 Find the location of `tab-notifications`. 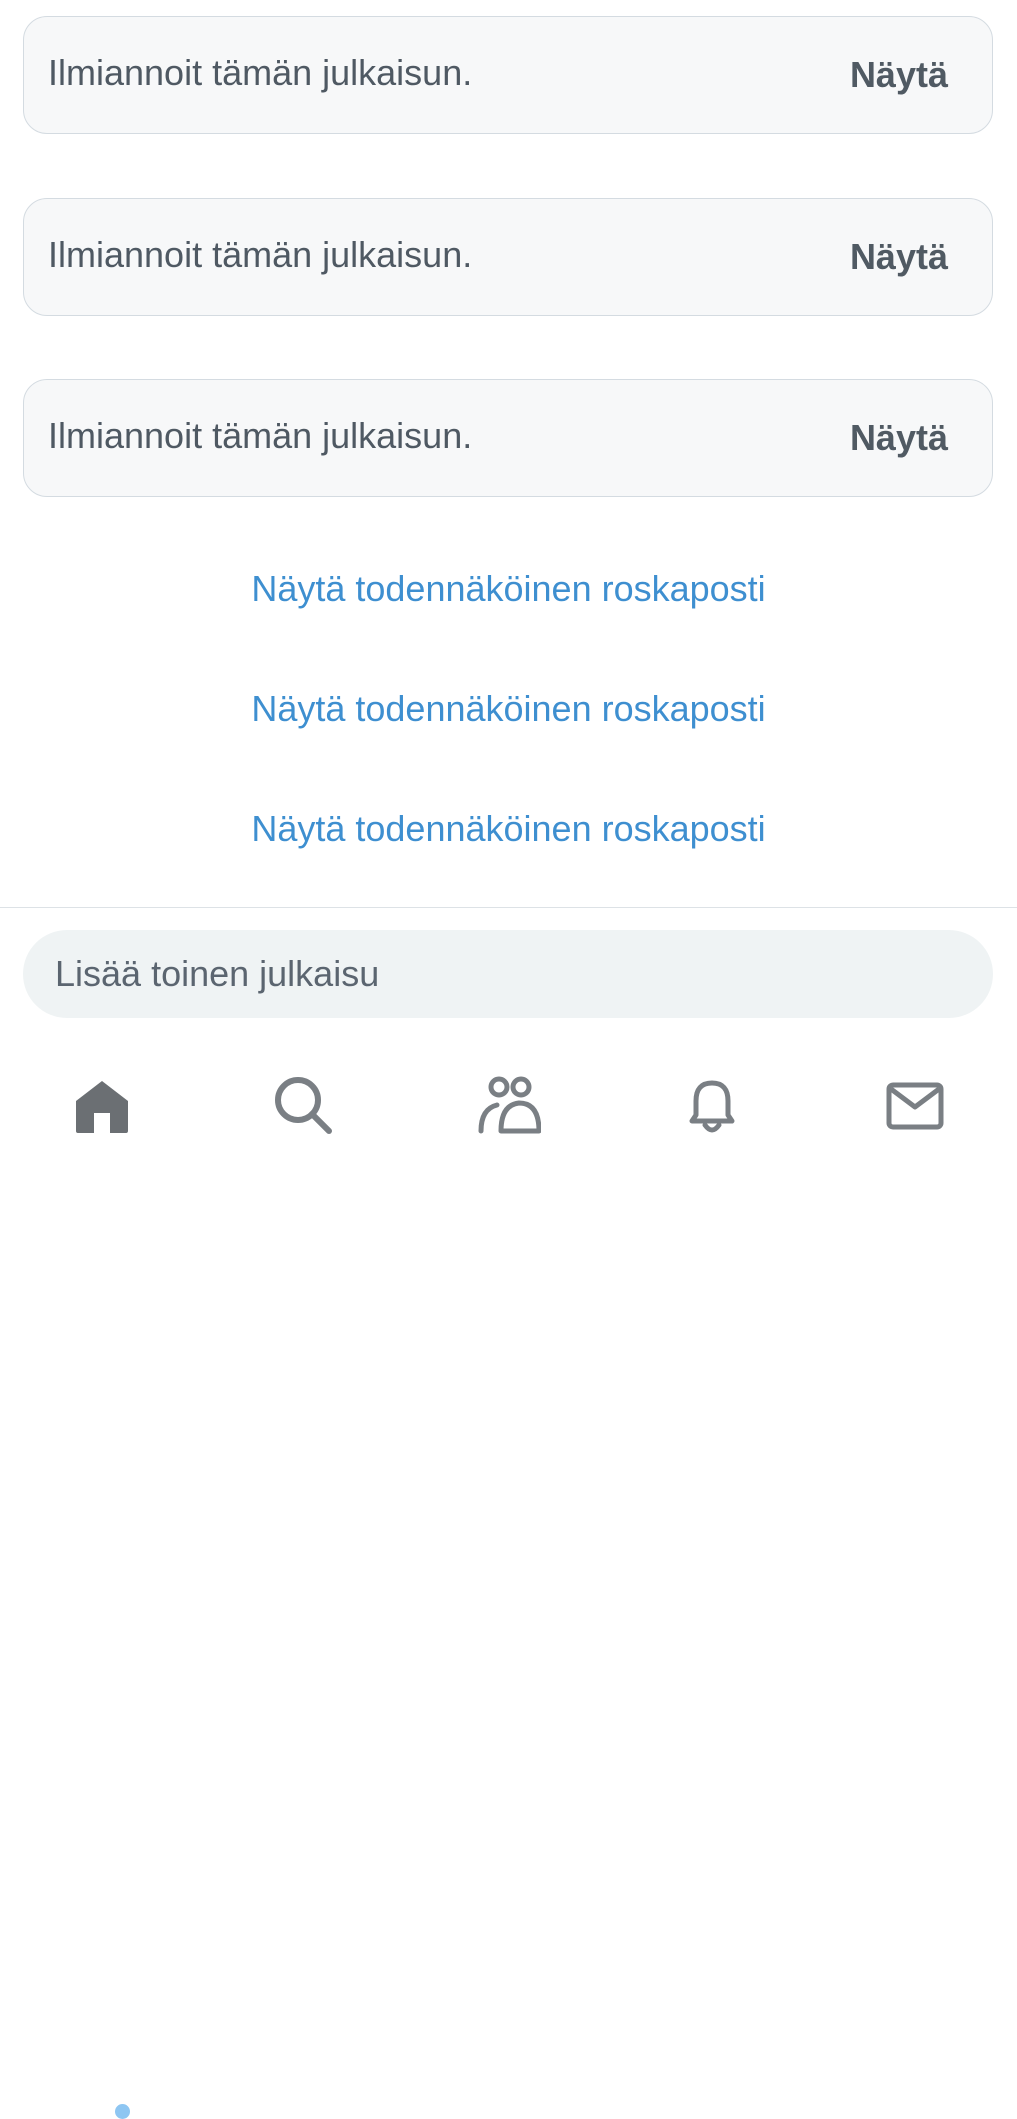

tab-notifications is located at coordinates (712, 1105).